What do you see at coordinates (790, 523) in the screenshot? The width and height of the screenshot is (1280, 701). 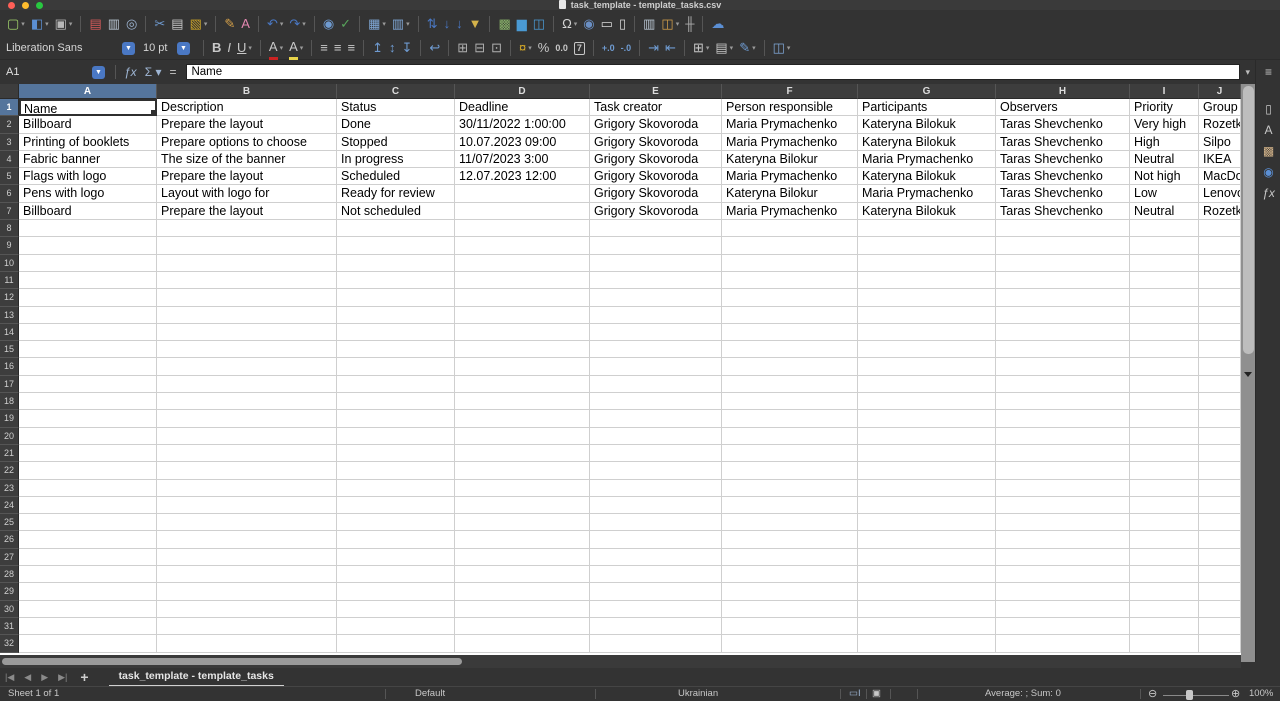 I see `cell-F25` at bounding box center [790, 523].